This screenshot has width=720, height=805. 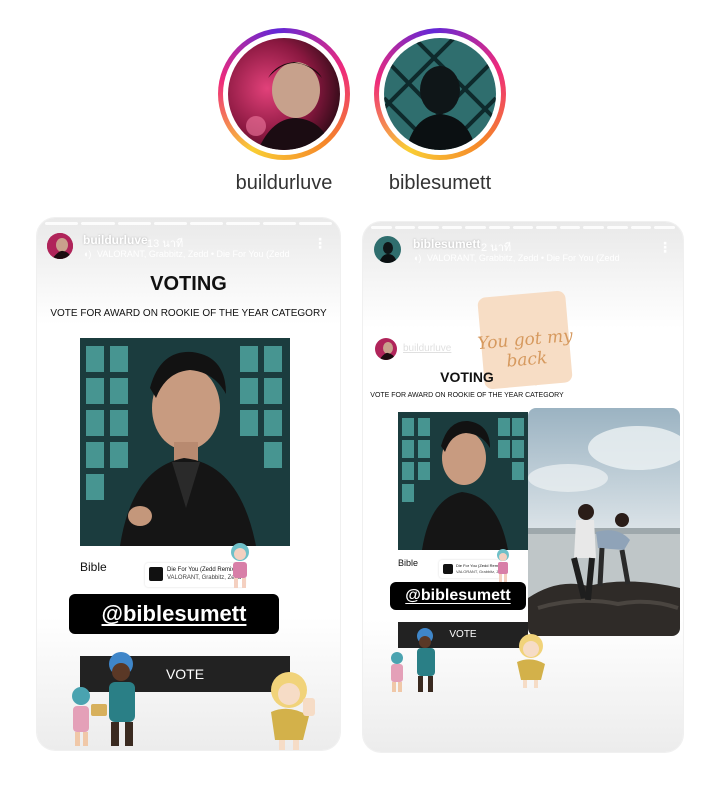 What do you see at coordinates (440, 183) in the screenshot?
I see `username-biblesumett: biblesumett` at bounding box center [440, 183].